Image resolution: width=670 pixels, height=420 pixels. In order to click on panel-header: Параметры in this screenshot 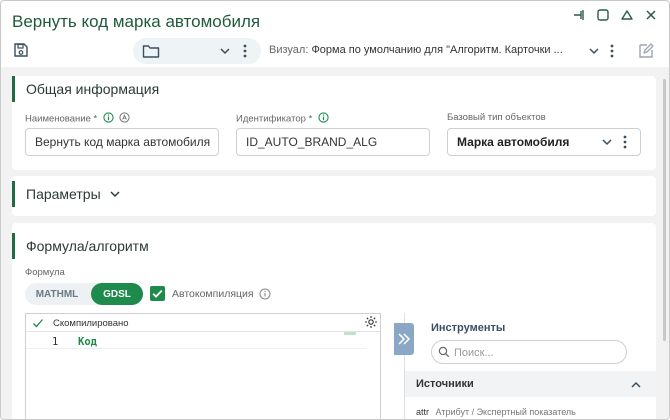, I will do `click(56, 194)`.